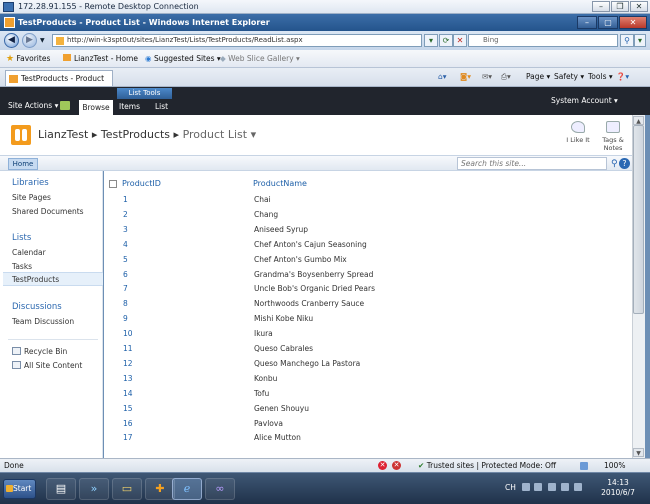 Image resolution: width=650 pixels, height=504 pixels. Describe the element at coordinates (314, 274) in the screenshot. I see `row-productname: Grandma's Boysenberry Spread` at that location.